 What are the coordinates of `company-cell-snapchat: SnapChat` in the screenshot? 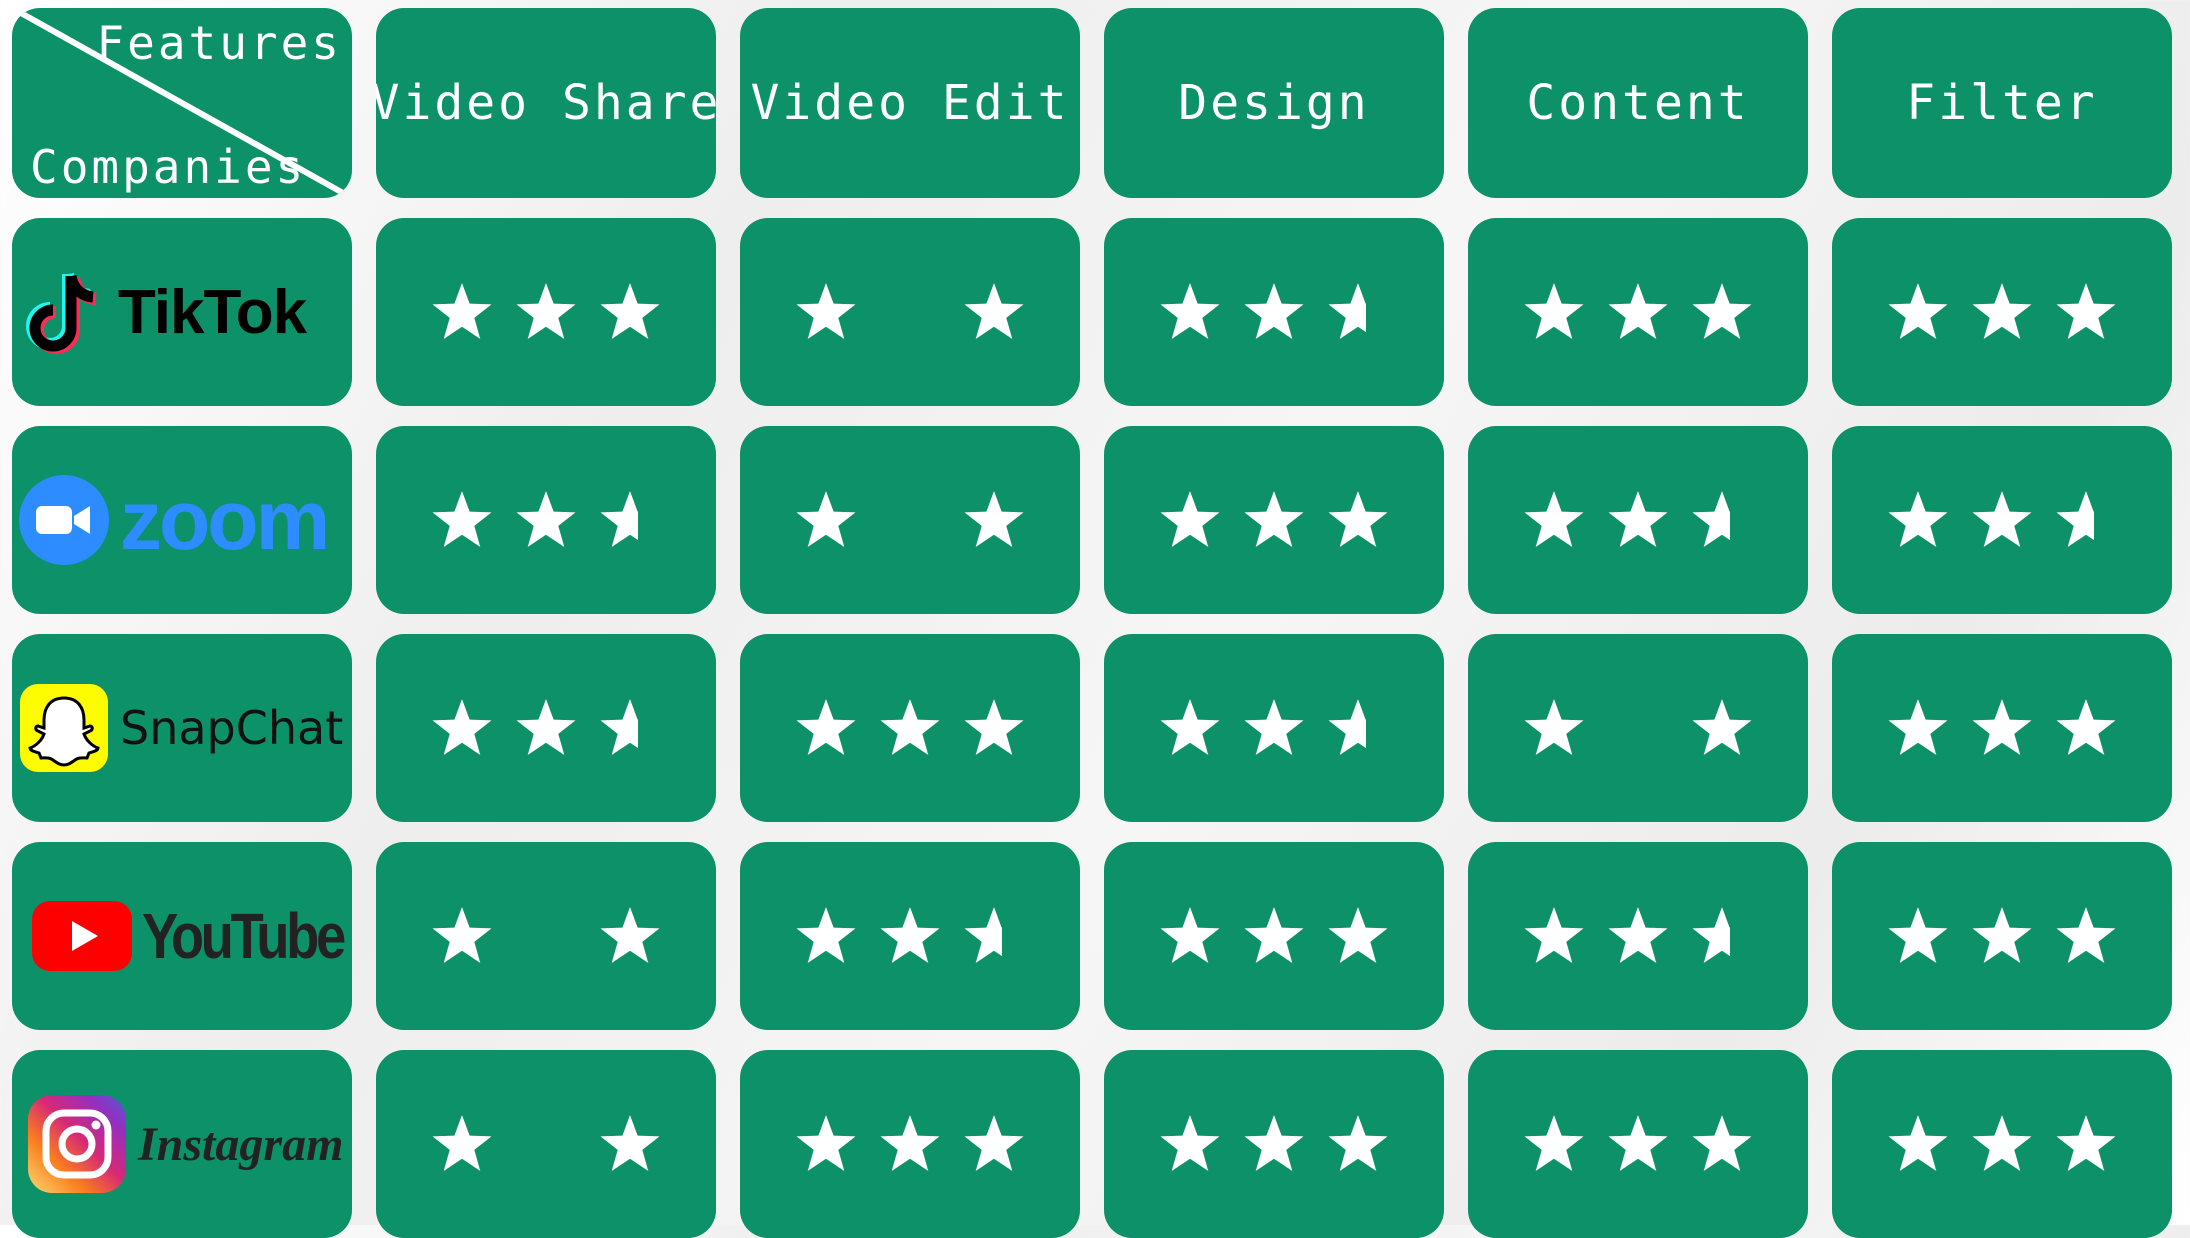 It's located at (182, 728).